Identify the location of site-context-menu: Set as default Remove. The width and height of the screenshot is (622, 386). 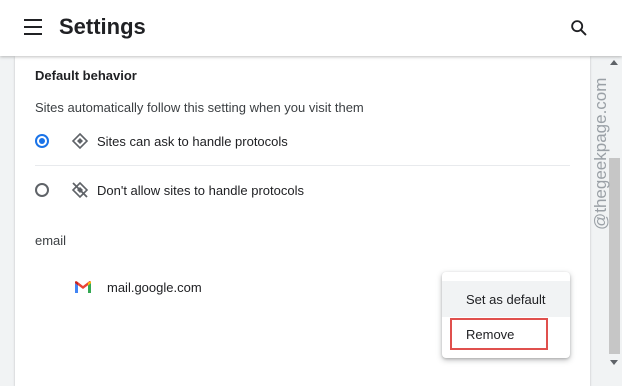
(506, 315).